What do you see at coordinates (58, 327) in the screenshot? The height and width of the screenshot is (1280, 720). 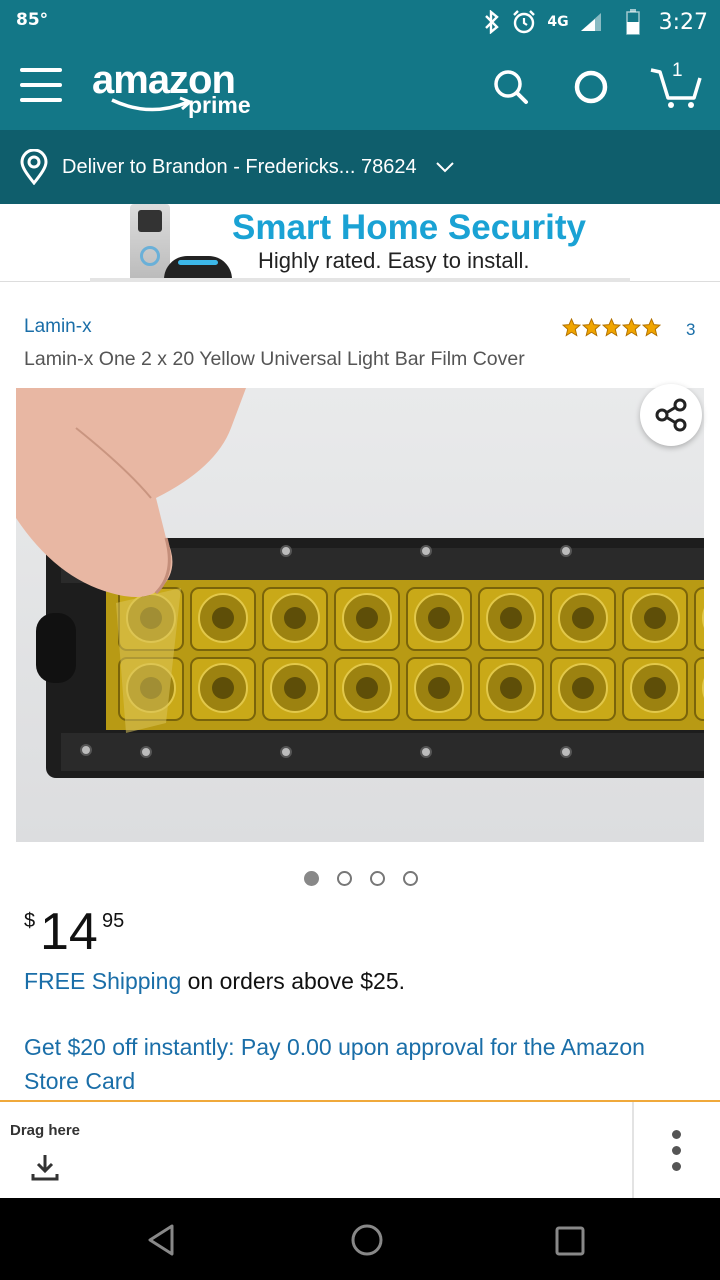 I see `brand-link: Lamin-x` at bounding box center [58, 327].